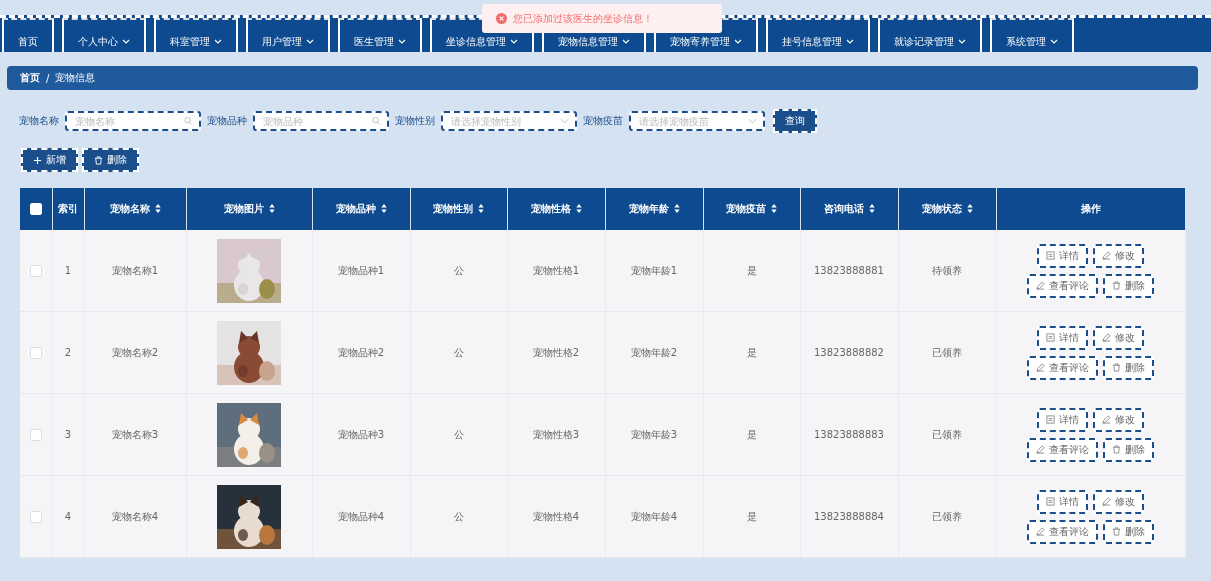 The width and height of the screenshot is (1211, 581). What do you see at coordinates (930, 35) in the screenshot?
I see `nav-tab: 就诊记录管理` at bounding box center [930, 35].